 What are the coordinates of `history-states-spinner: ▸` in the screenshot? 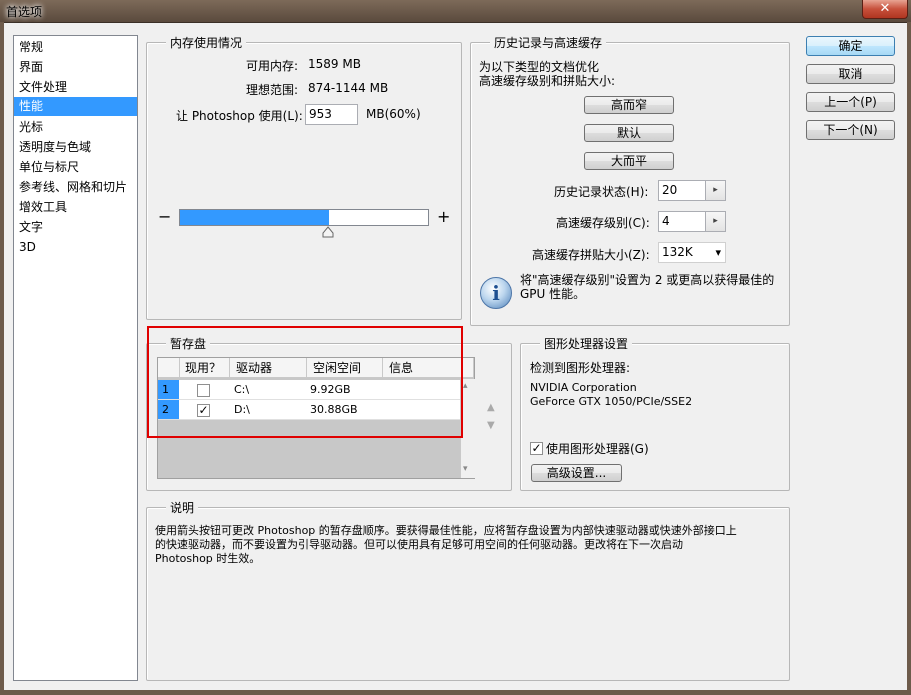 It's located at (716, 190).